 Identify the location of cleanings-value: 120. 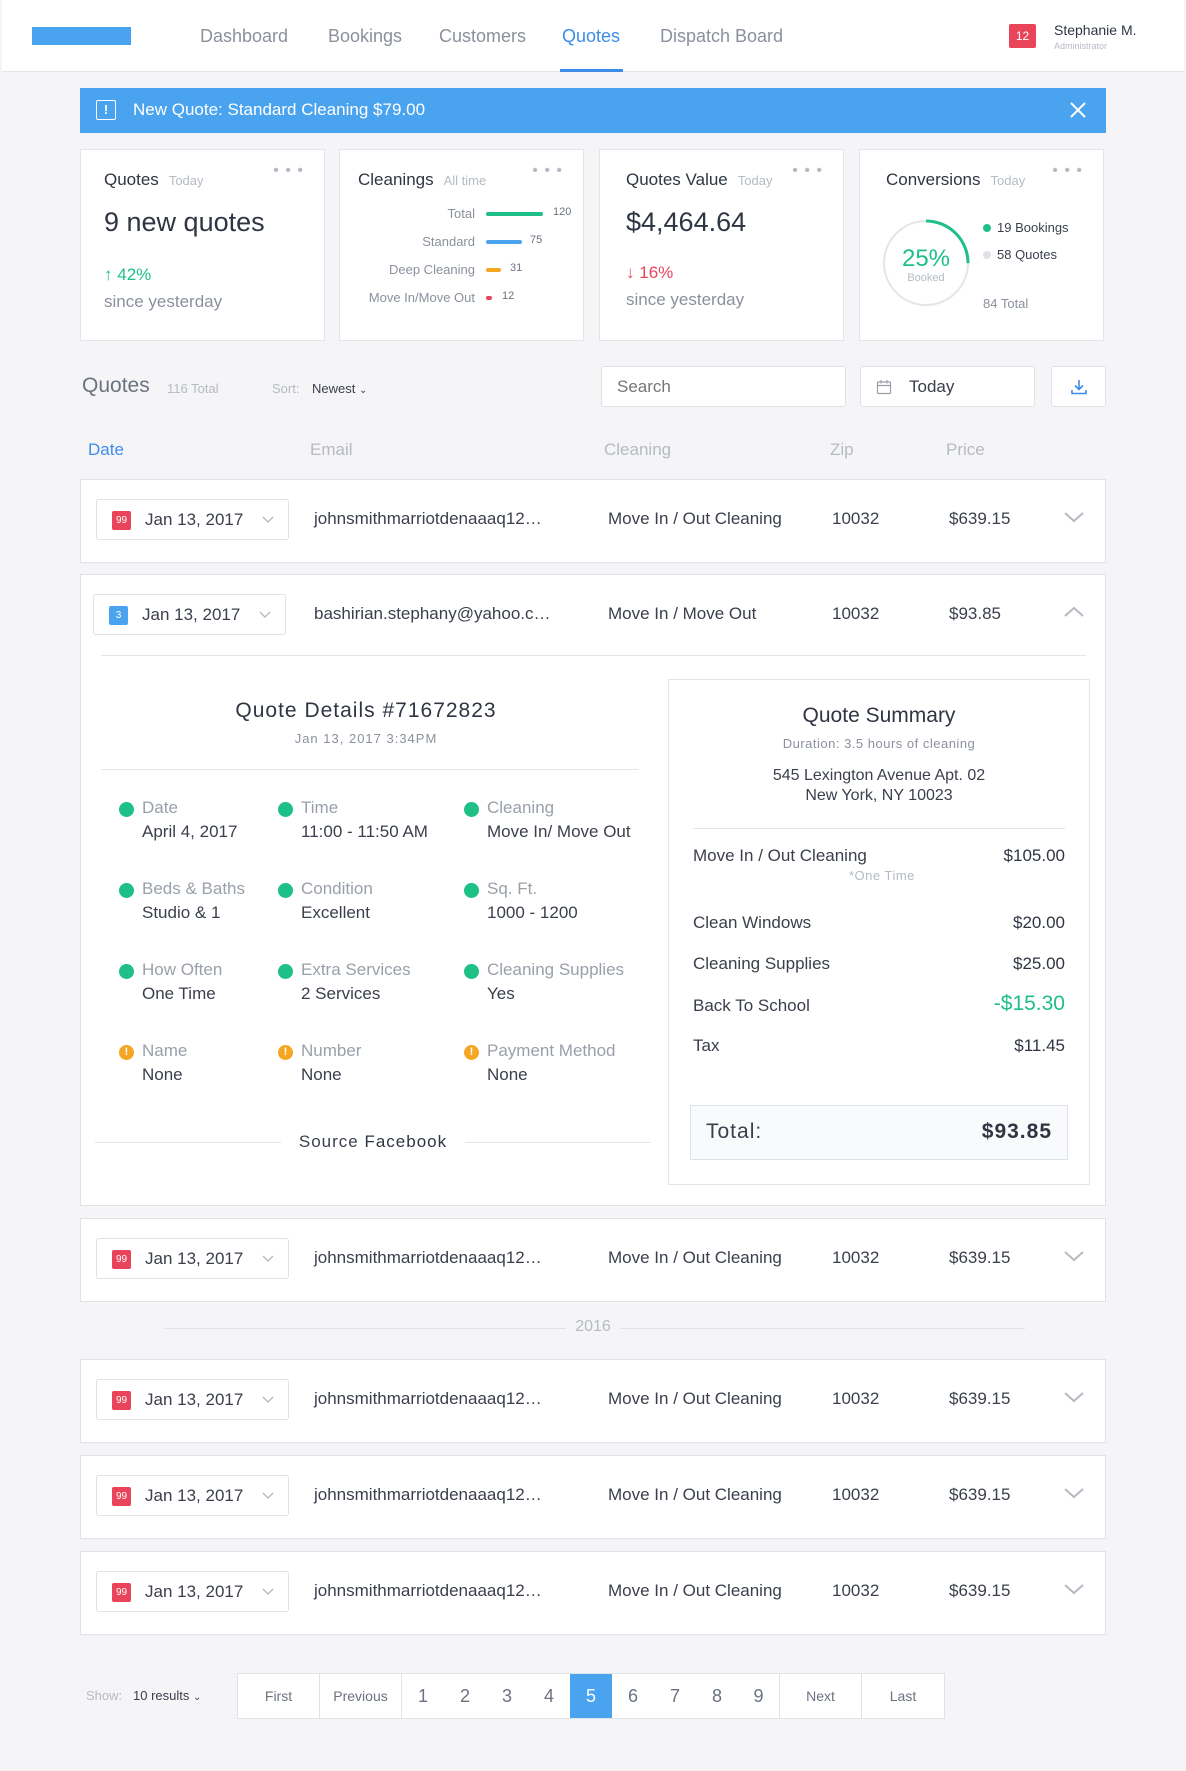
(562, 212).